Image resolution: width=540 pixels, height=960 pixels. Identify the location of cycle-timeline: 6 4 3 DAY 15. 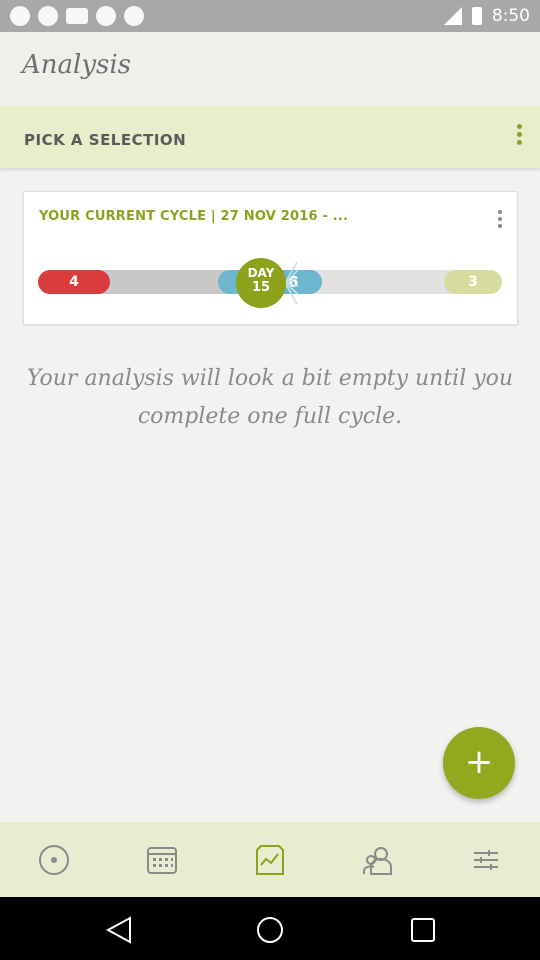
(270, 283).